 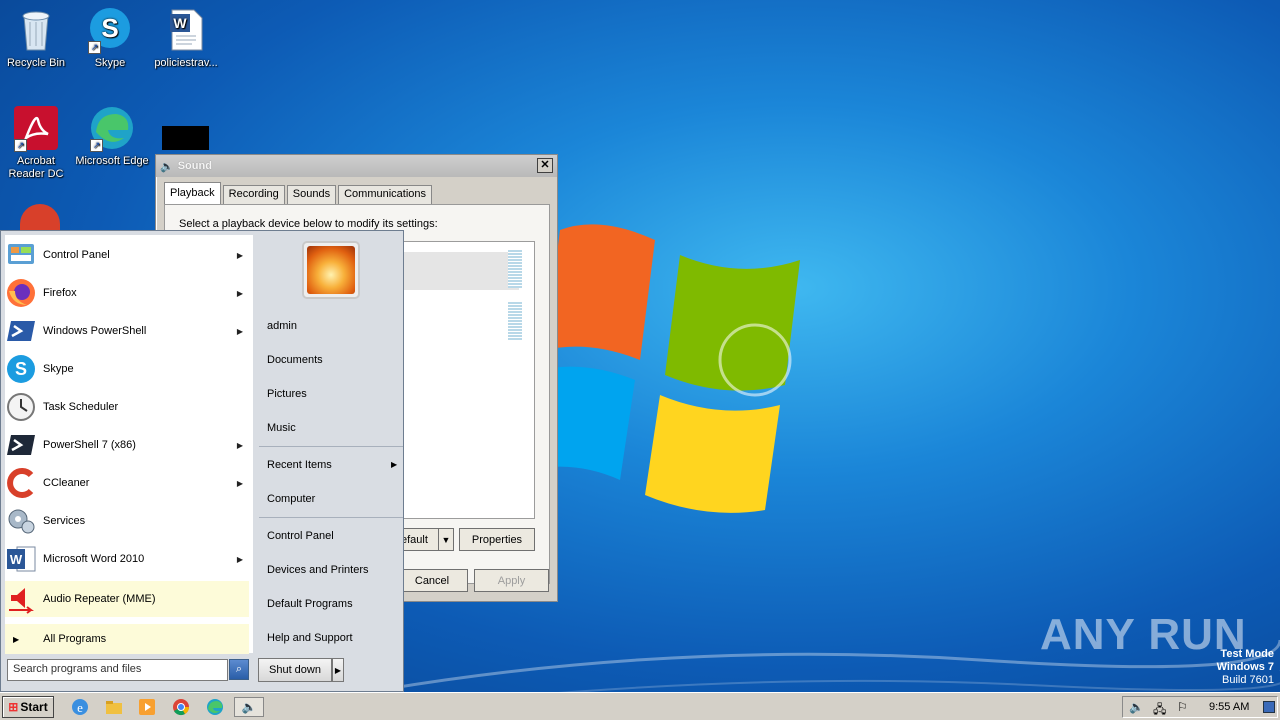 I want to click on action-center-flag-icon: ⚐, so click(x=1182, y=707).